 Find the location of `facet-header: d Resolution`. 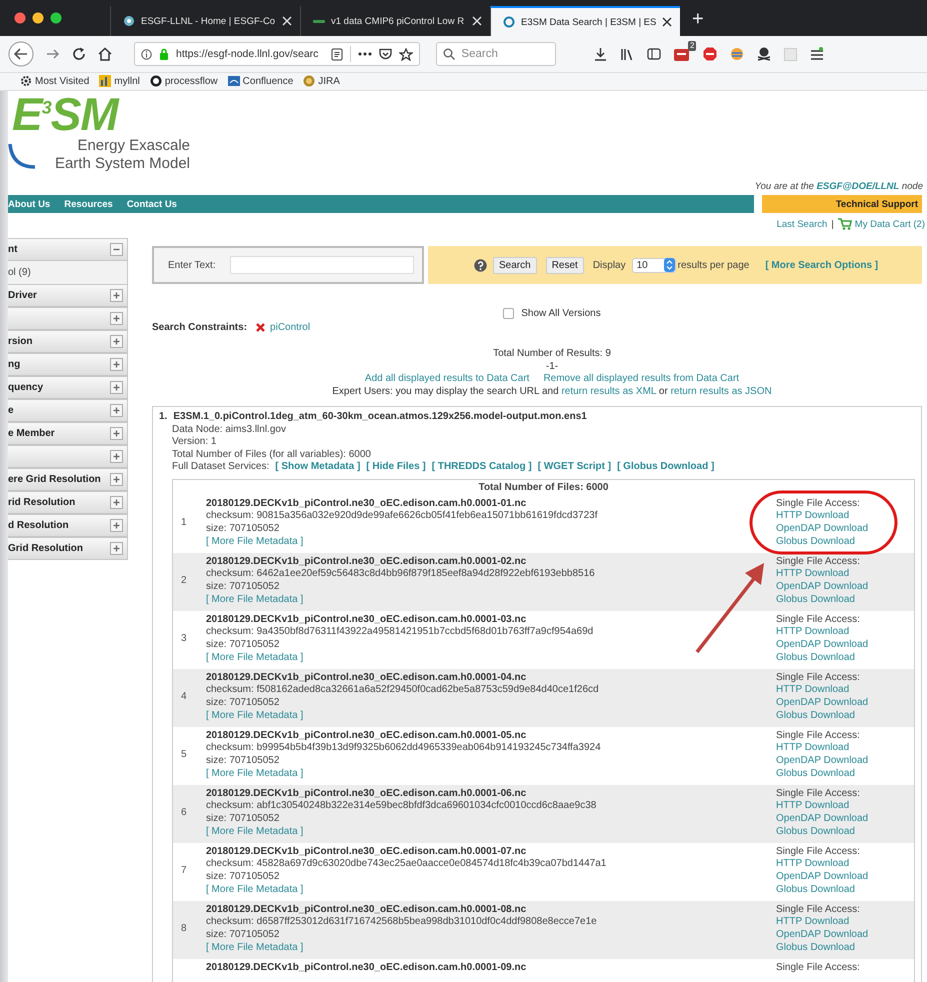

facet-header: d Resolution is located at coordinates (68, 525).